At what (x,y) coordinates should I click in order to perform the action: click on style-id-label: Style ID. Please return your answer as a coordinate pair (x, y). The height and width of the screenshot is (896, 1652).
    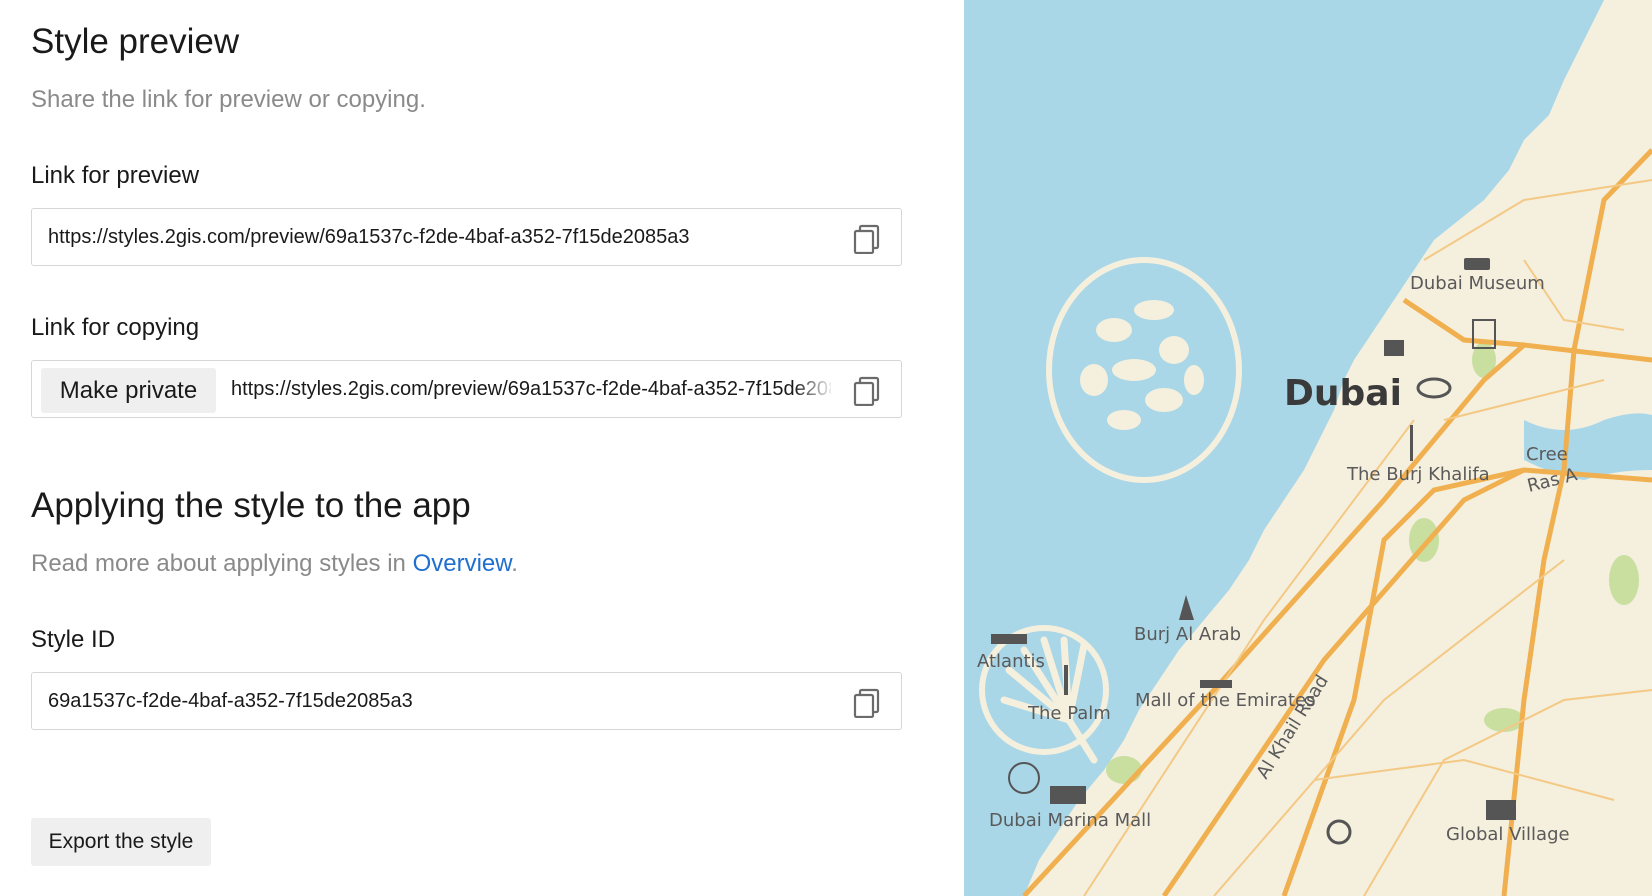
    Looking at the image, I should click on (73, 639).